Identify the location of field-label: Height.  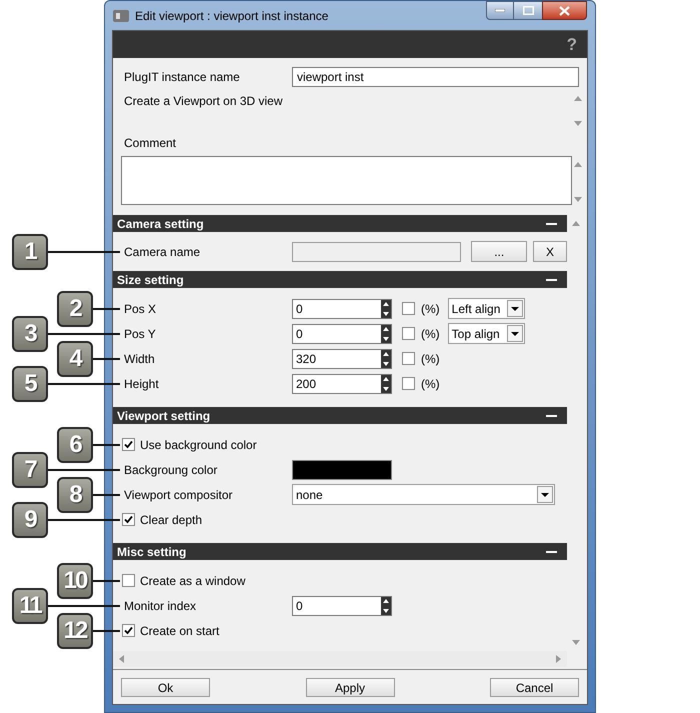
(142, 384).